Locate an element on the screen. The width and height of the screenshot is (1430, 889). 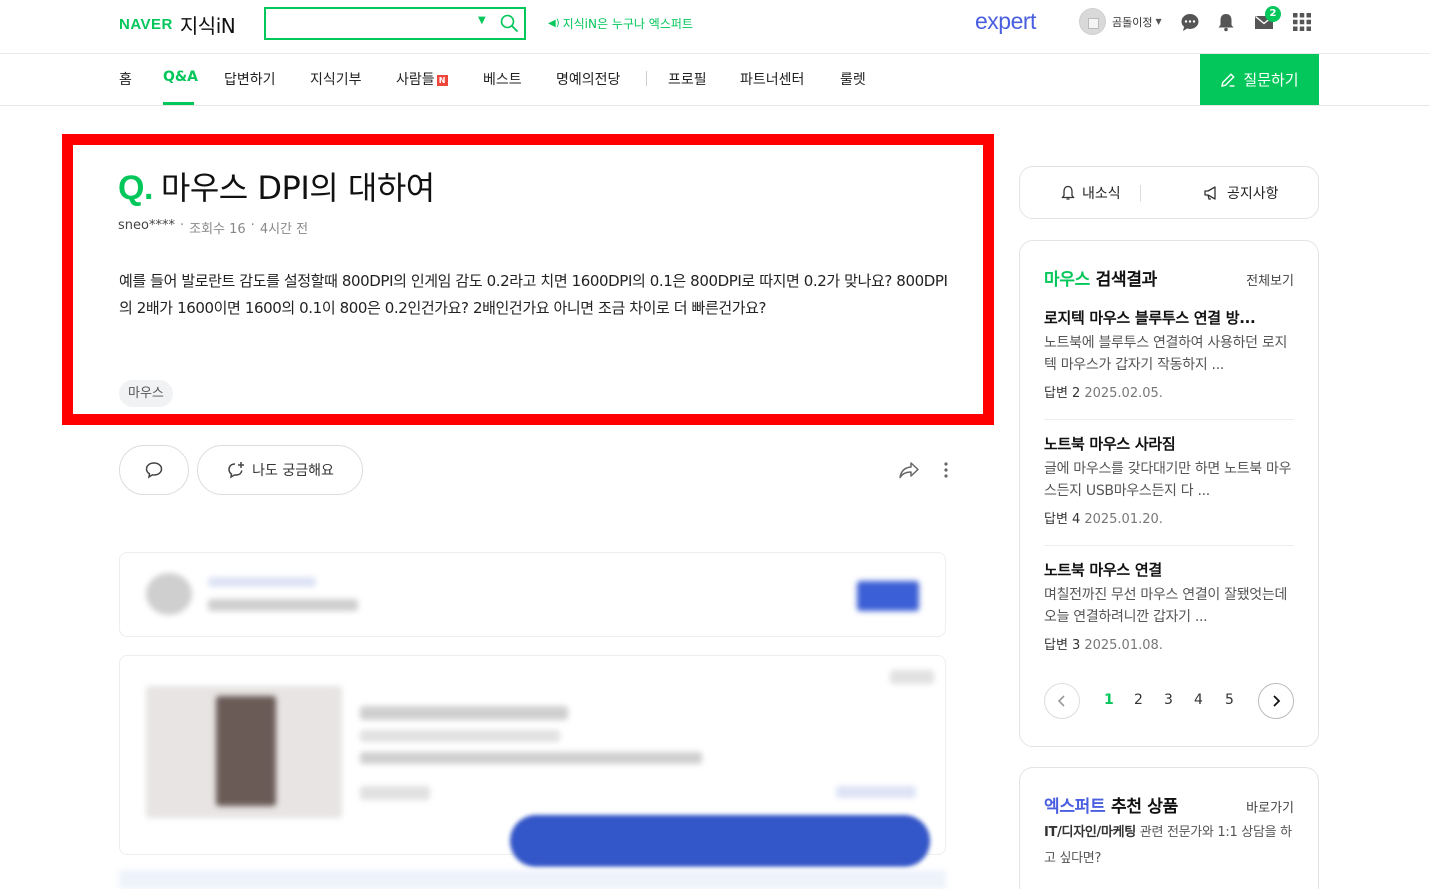
page-number: 1 is located at coordinates (1109, 700).